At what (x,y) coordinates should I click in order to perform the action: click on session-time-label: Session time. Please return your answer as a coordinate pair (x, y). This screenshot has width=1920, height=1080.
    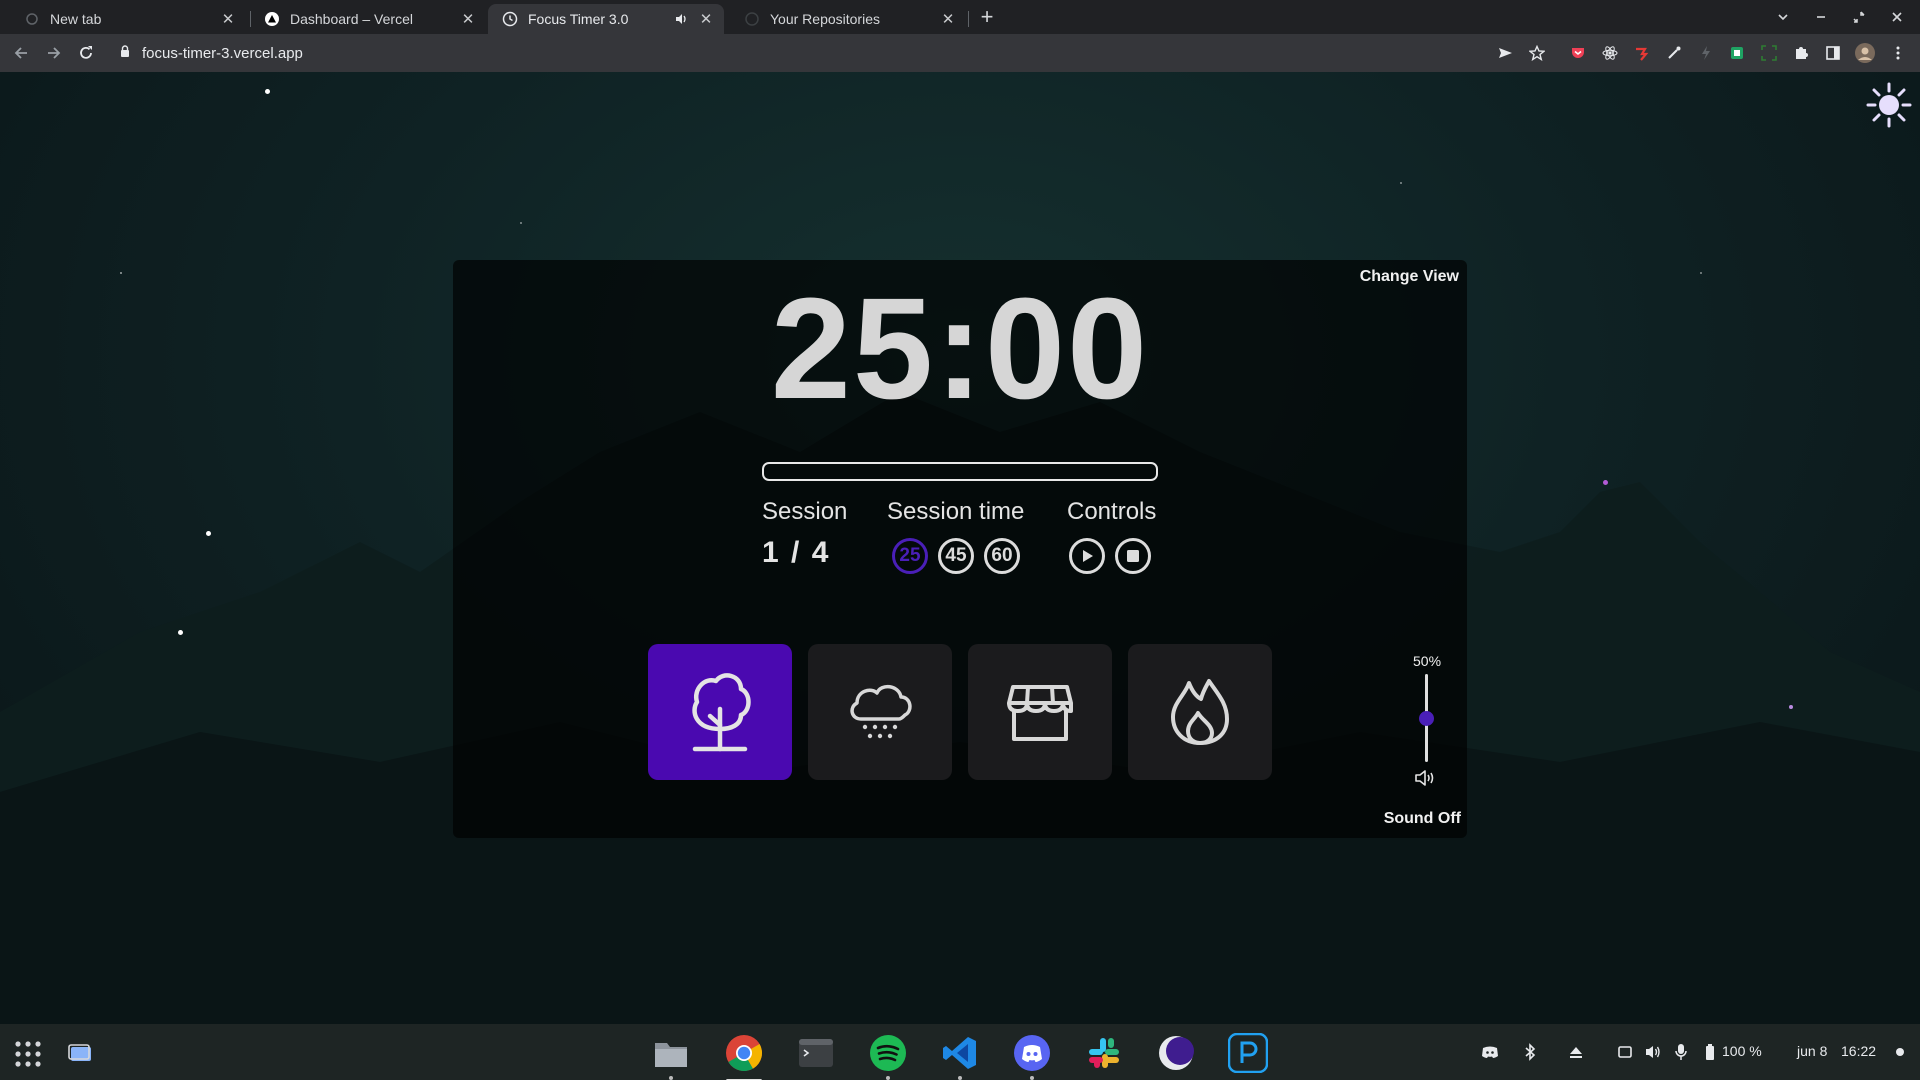
    Looking at the image, I should click on (956, 511).